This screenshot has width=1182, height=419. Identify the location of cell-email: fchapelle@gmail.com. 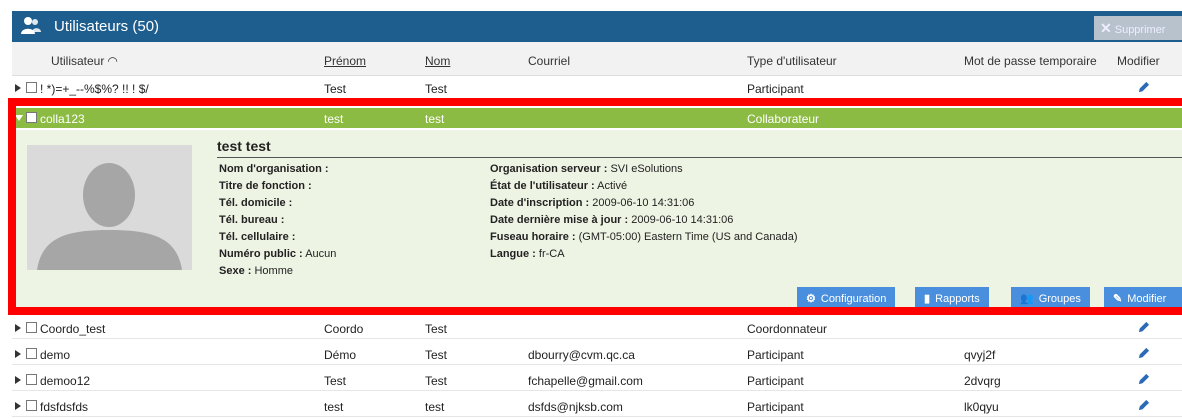
(585, 381).